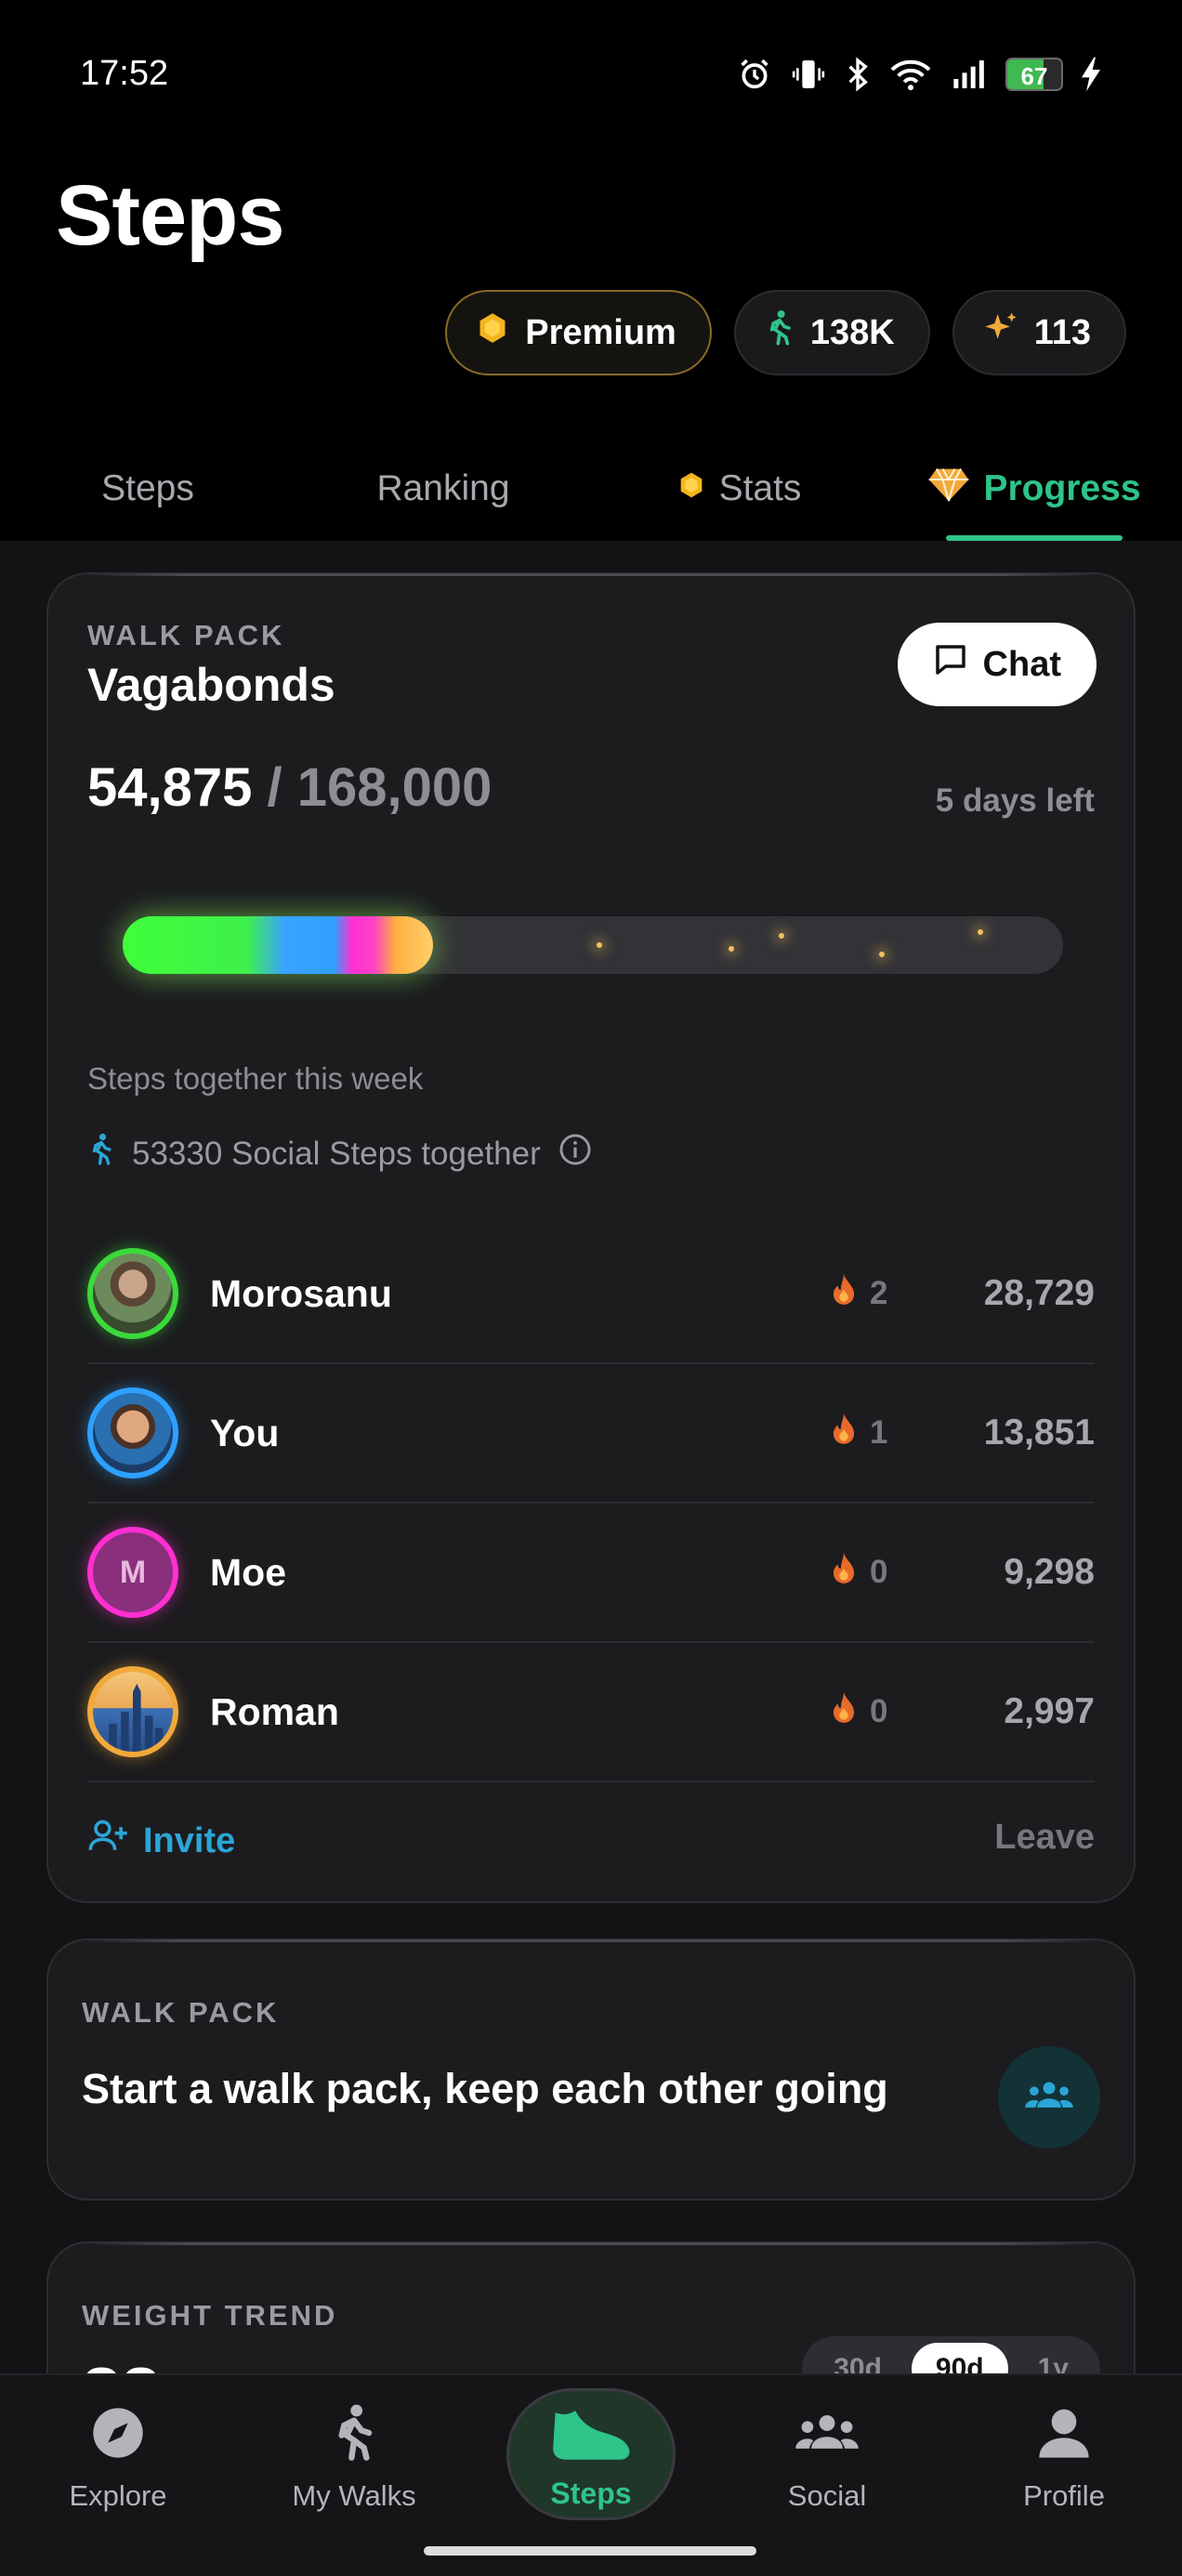 This screenshot has height=2576, width=1182. What do you see at coordinates (591, 1434) in the screenshot?
I see `member-row: You 1 13,851` at bounding box center [591, 1434].